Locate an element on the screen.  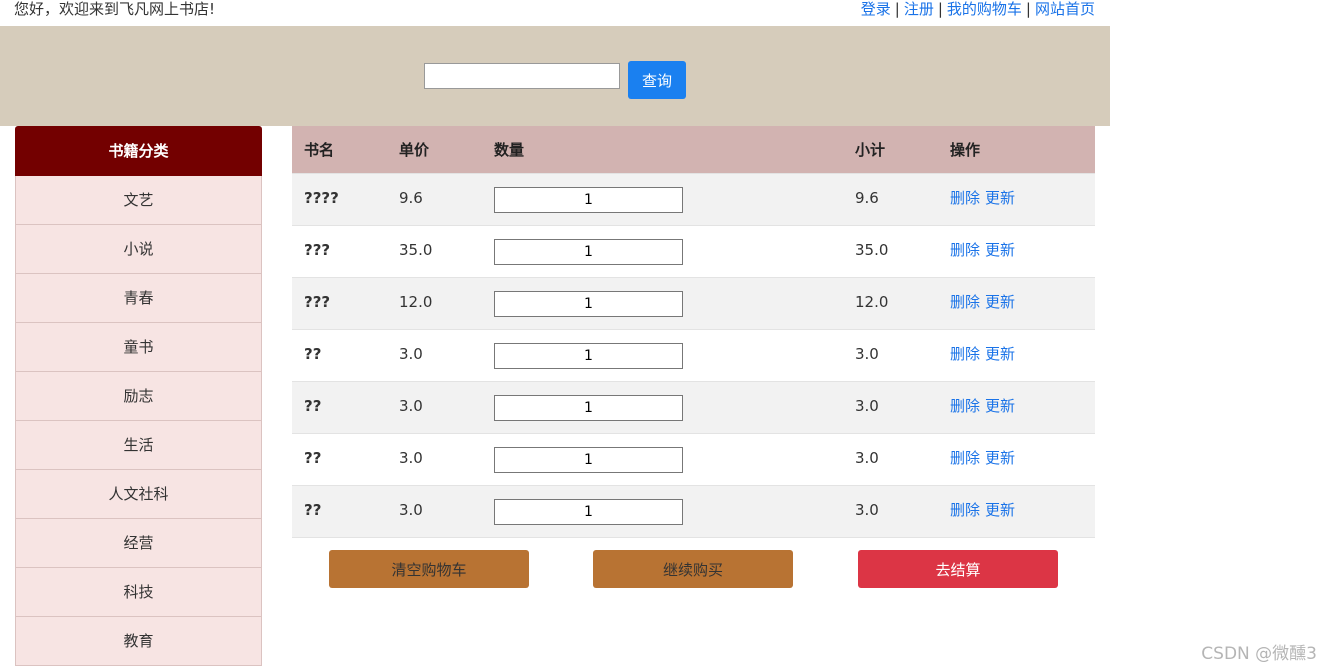
book-price: 9.6 is located at coordinates (411, 197).